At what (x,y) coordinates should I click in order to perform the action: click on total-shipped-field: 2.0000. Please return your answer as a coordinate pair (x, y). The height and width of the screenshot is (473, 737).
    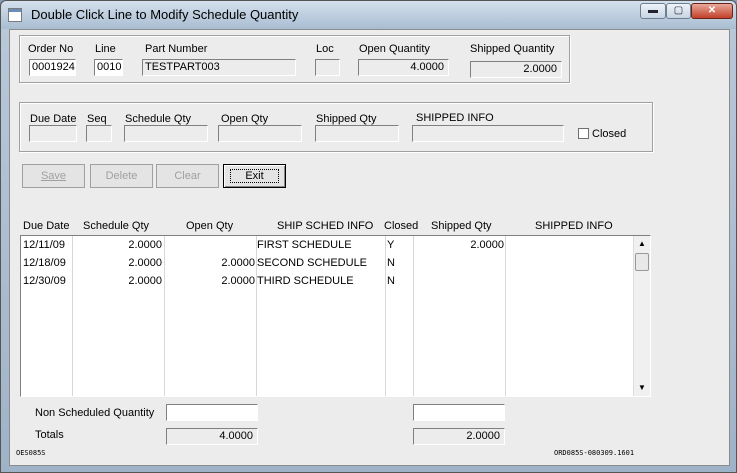
    Looking at the image, I should click on (459, 436).